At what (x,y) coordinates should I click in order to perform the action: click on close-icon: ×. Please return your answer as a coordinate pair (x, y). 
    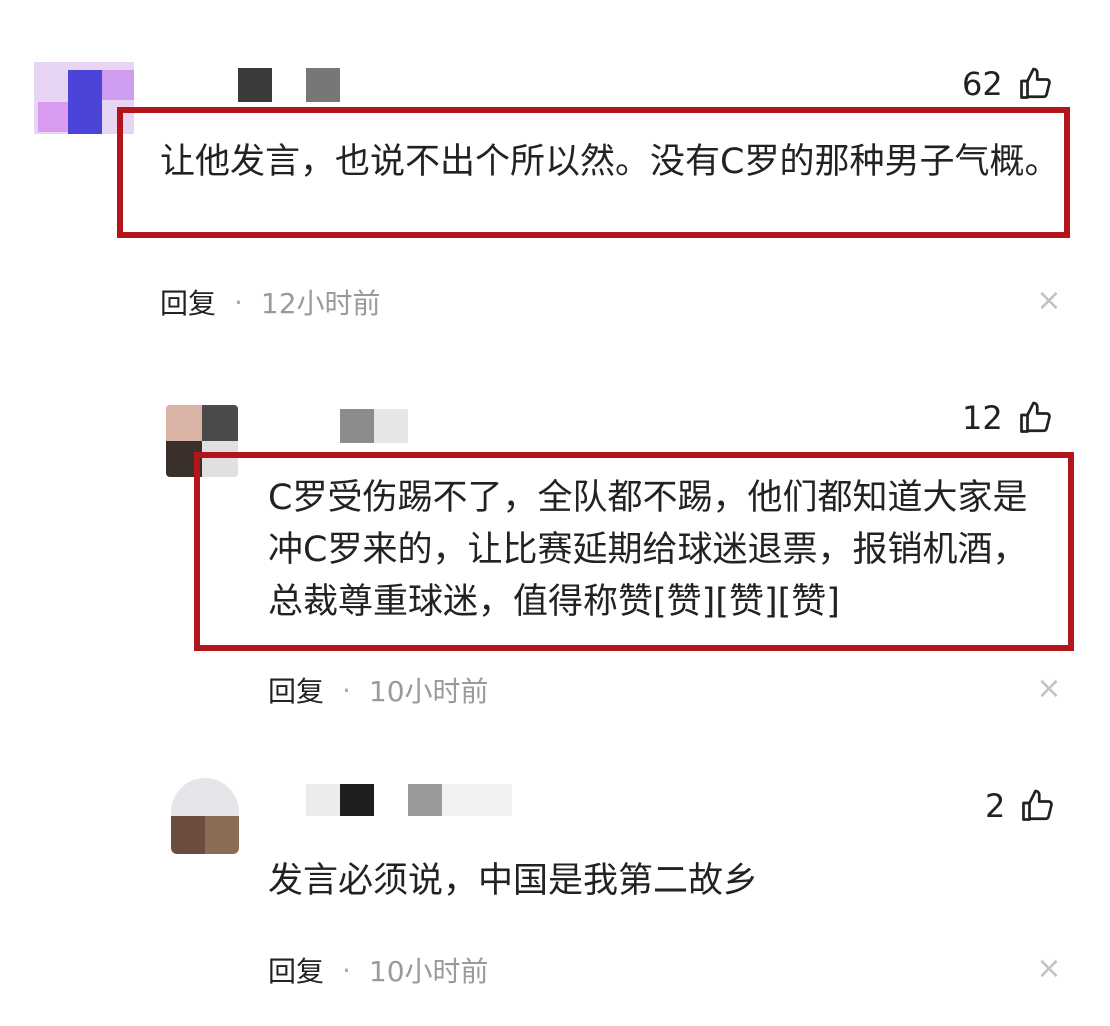
    Looking at the image, I should click on (1049, 969).